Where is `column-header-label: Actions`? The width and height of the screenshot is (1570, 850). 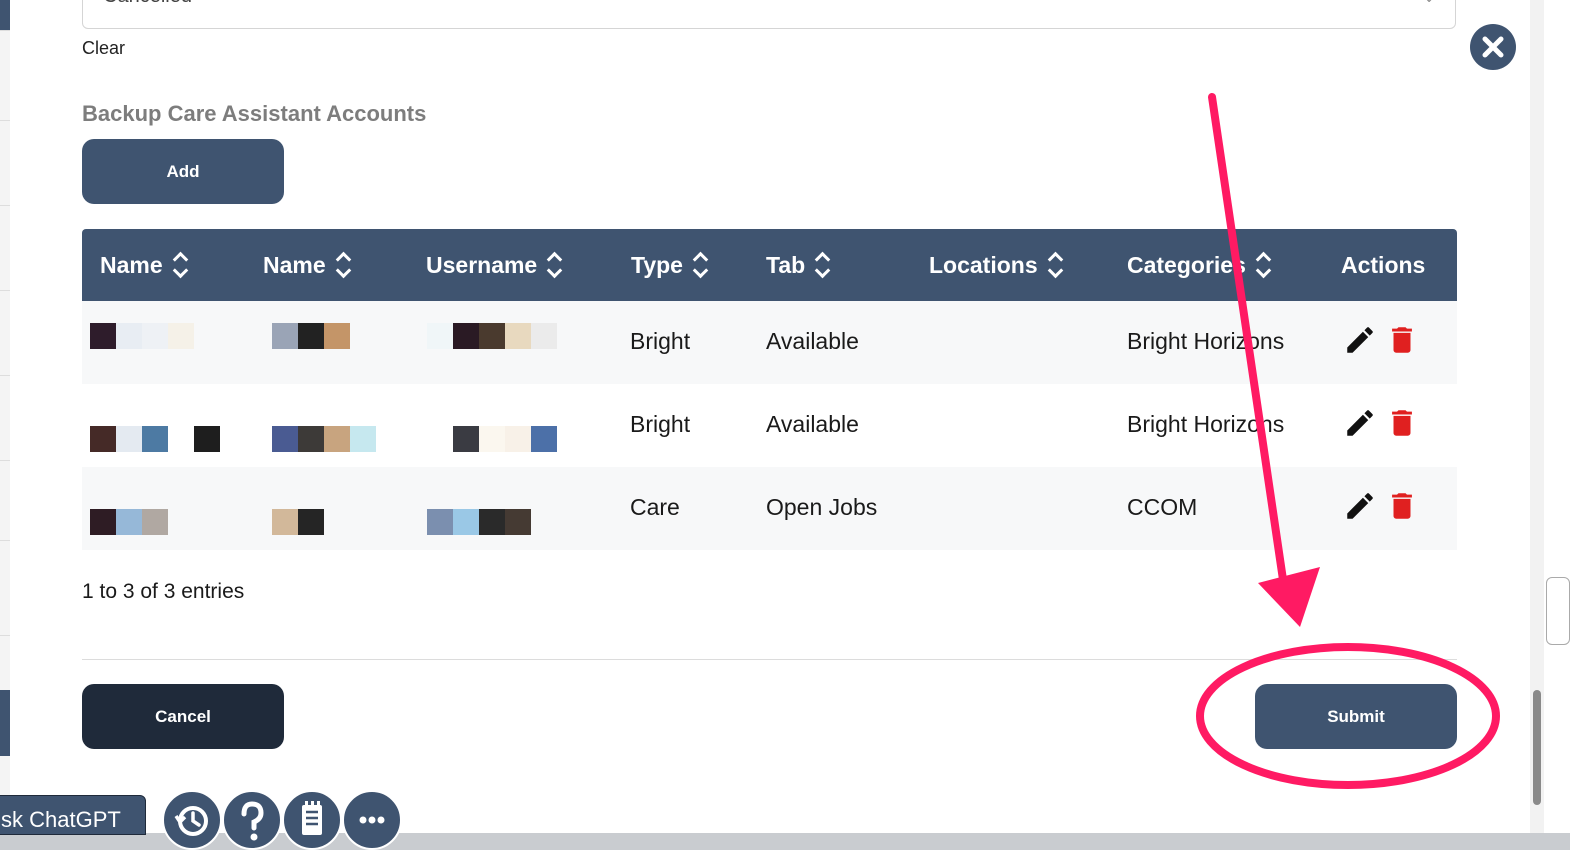 column-header-label: Actions is located at coordinates (1383, 264).